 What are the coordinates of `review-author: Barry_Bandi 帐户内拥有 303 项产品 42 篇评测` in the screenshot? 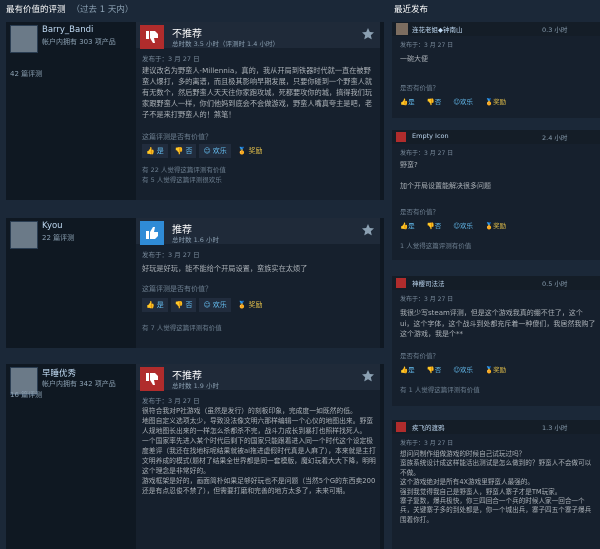 It's located at (69, 111).